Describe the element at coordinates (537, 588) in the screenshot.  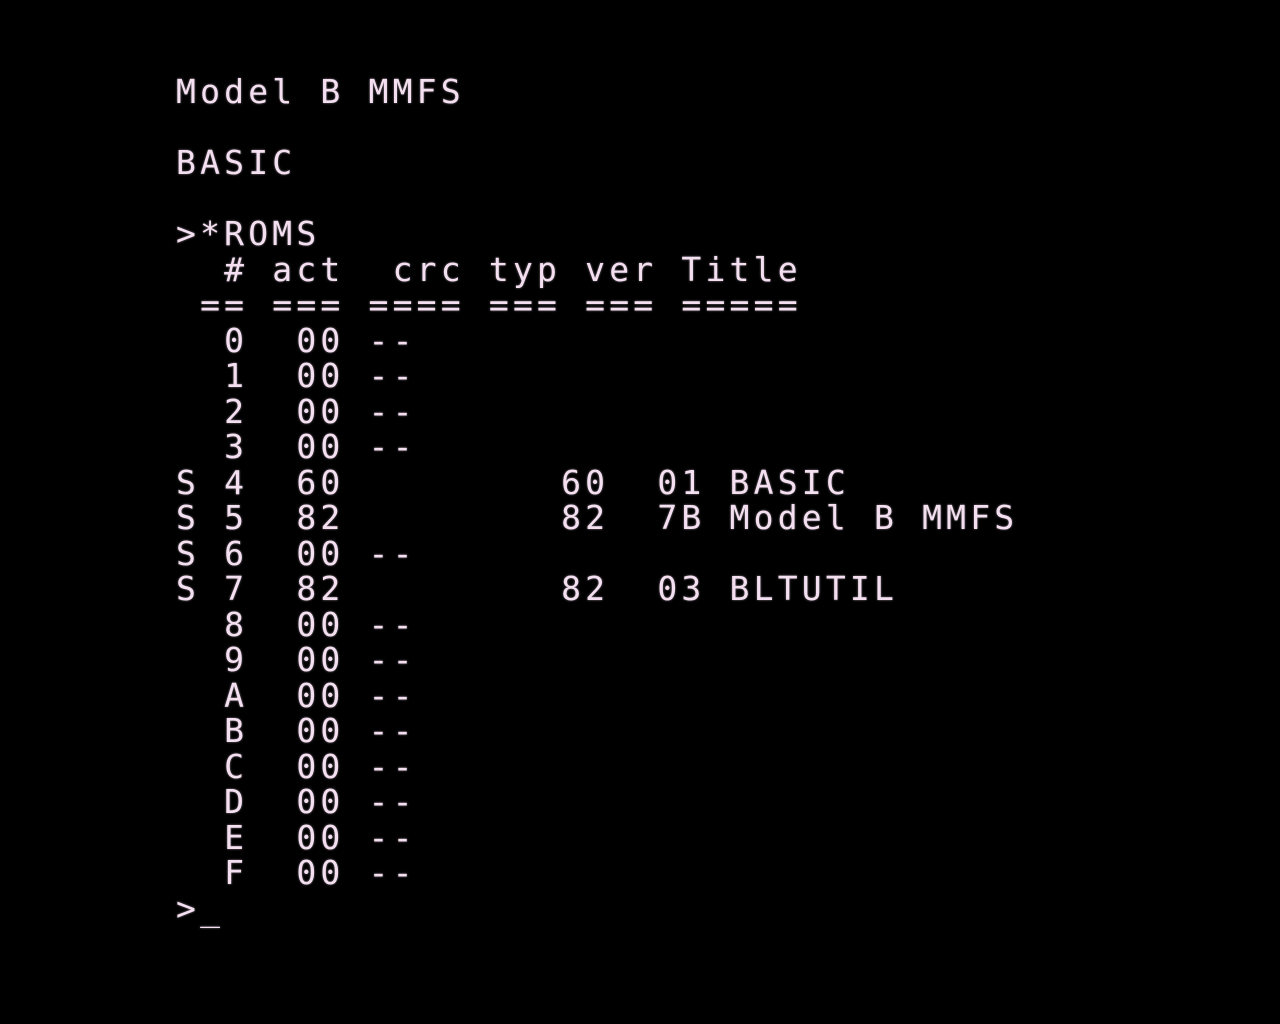
I see `rom-row: S 7 82 82 03 BLTUTIL` at that location.